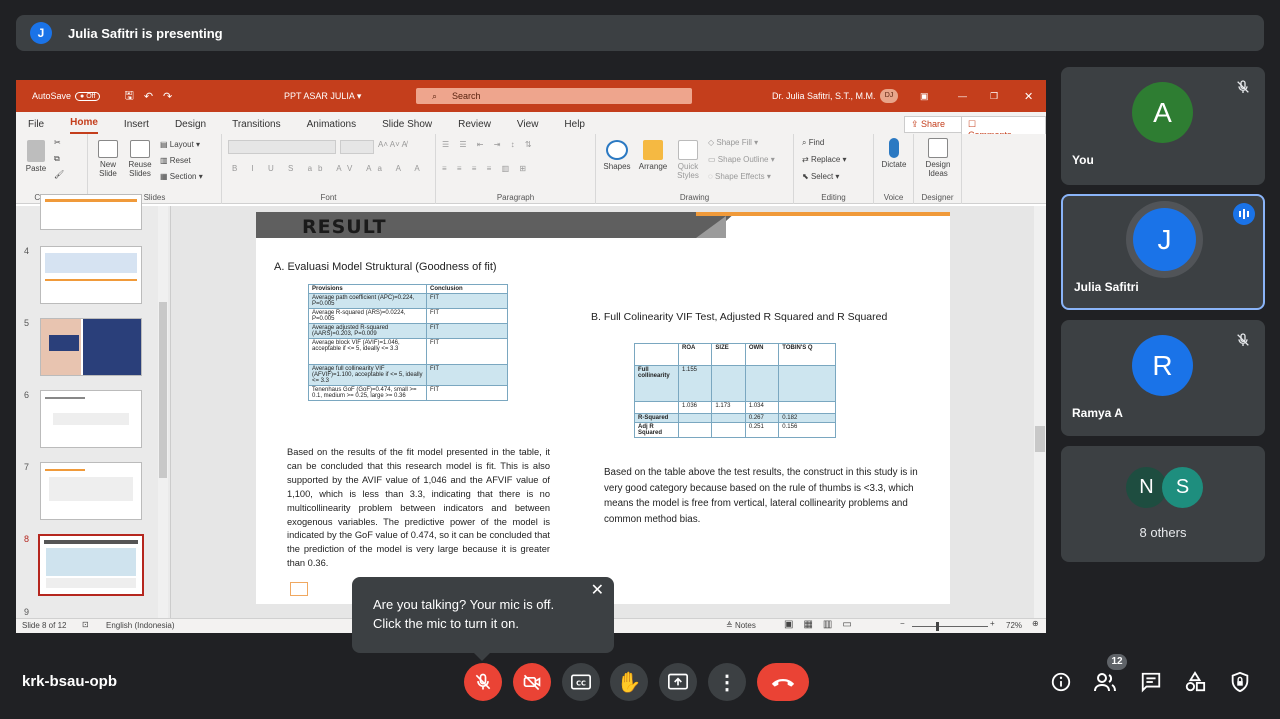 The image size is (1280, 719). What do you see at coordinates (532, 682) in the screenshot?
I see `camera-toggle-button` at bounding box center [532, 682].